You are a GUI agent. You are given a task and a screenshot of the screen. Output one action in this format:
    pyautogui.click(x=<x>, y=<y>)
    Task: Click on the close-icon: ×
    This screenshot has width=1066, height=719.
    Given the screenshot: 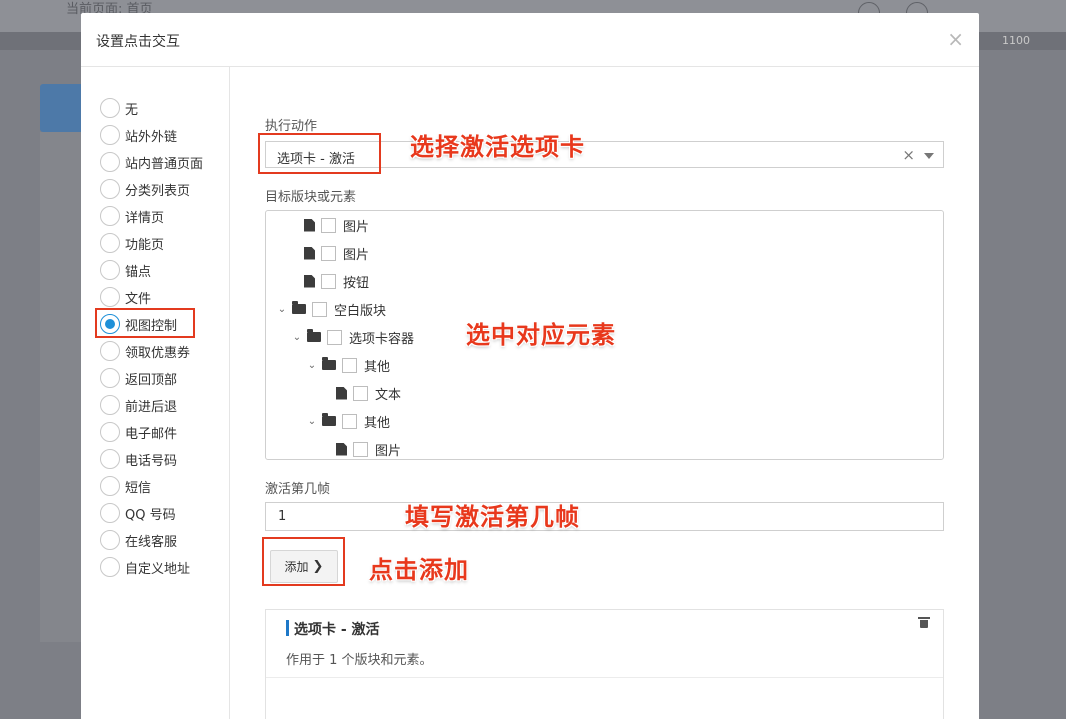 What is the action you would take?
    pyautogui.click(x=955, y=39)
    